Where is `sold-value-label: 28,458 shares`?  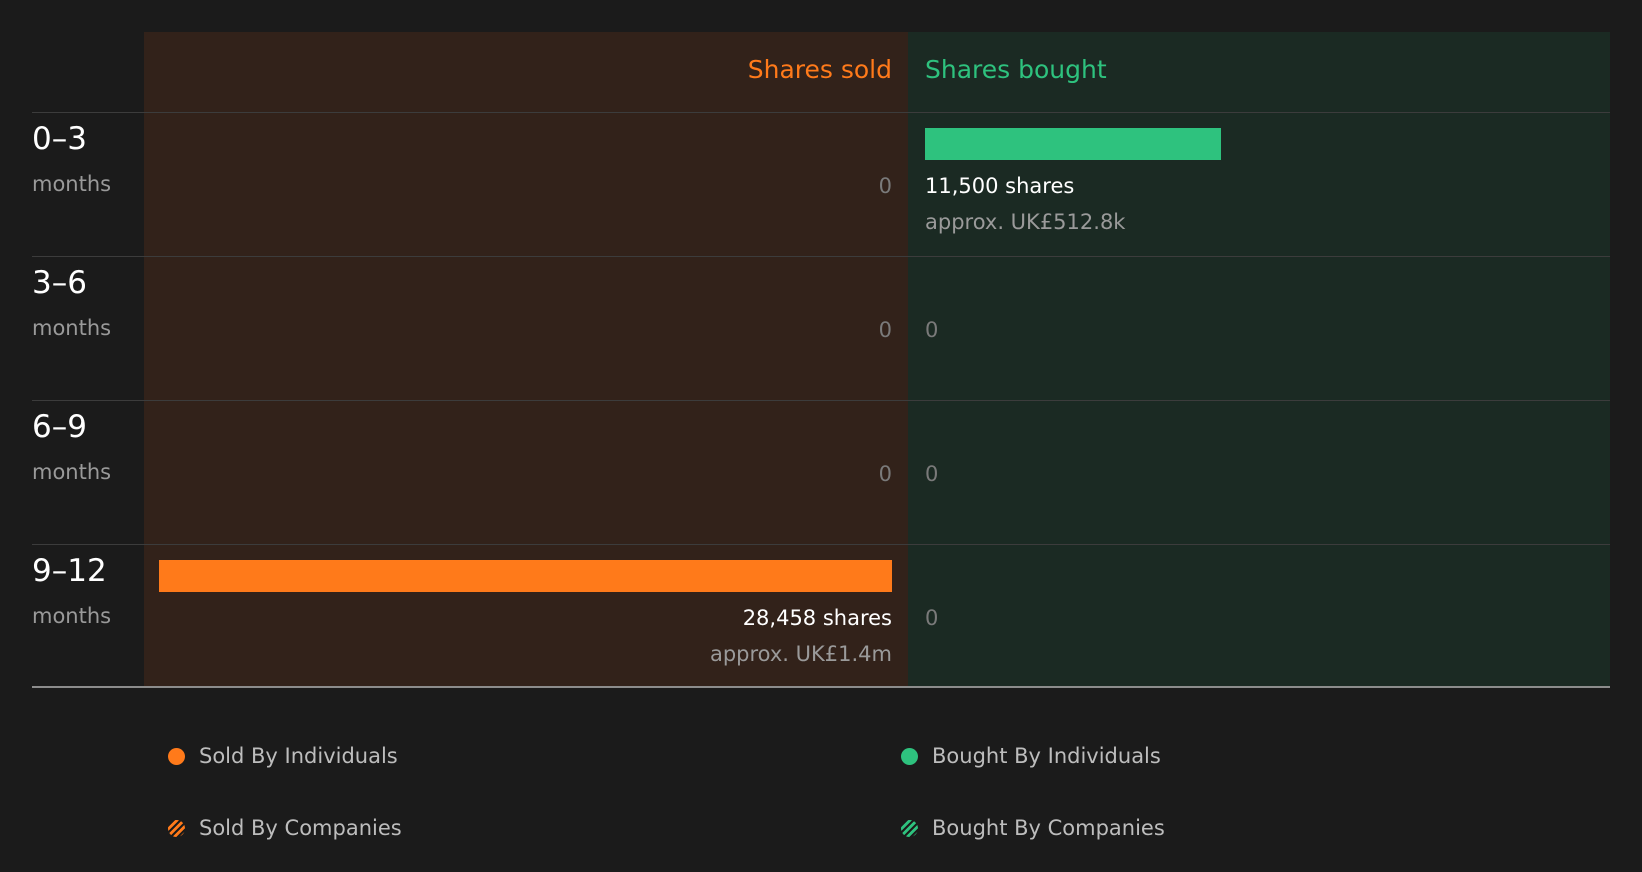
sold-value-label: 28,458 shares is located at coordinates (817, 618).